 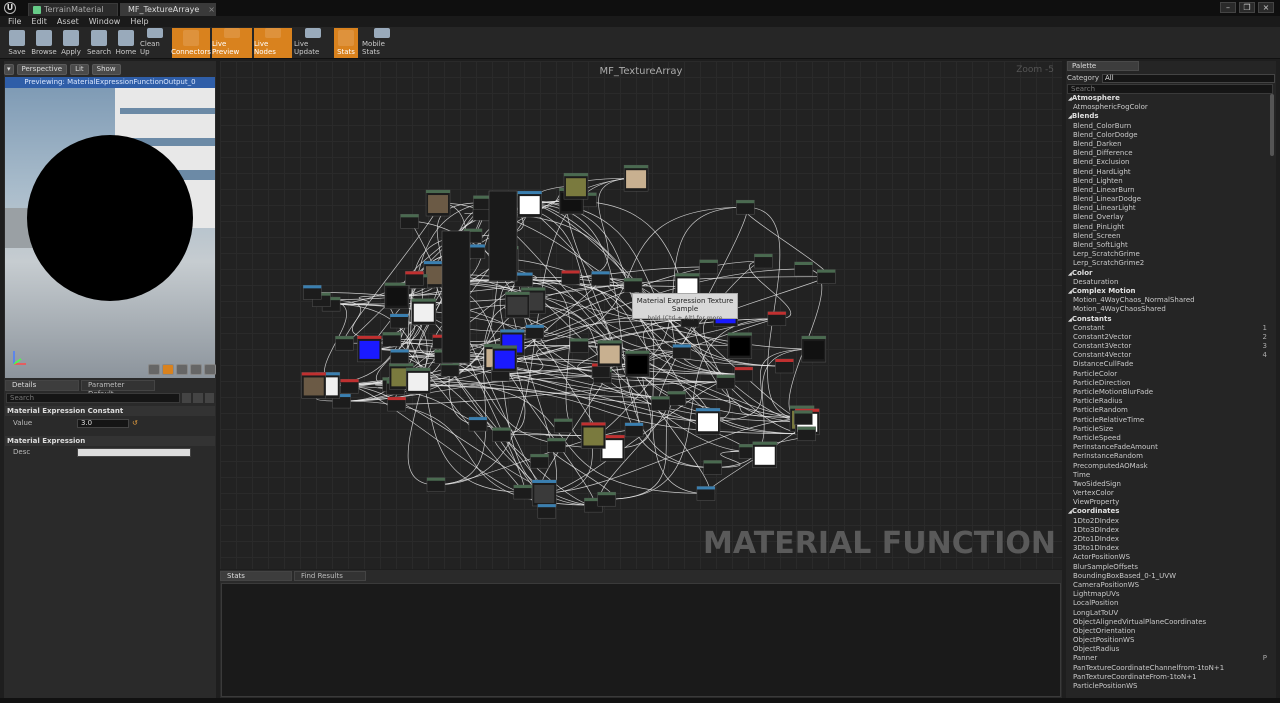 What do you see at coordinates (1169, 649) in the screenshot?
I see `palette-item: ObjectRadius` at bounding box center [1169, 649].